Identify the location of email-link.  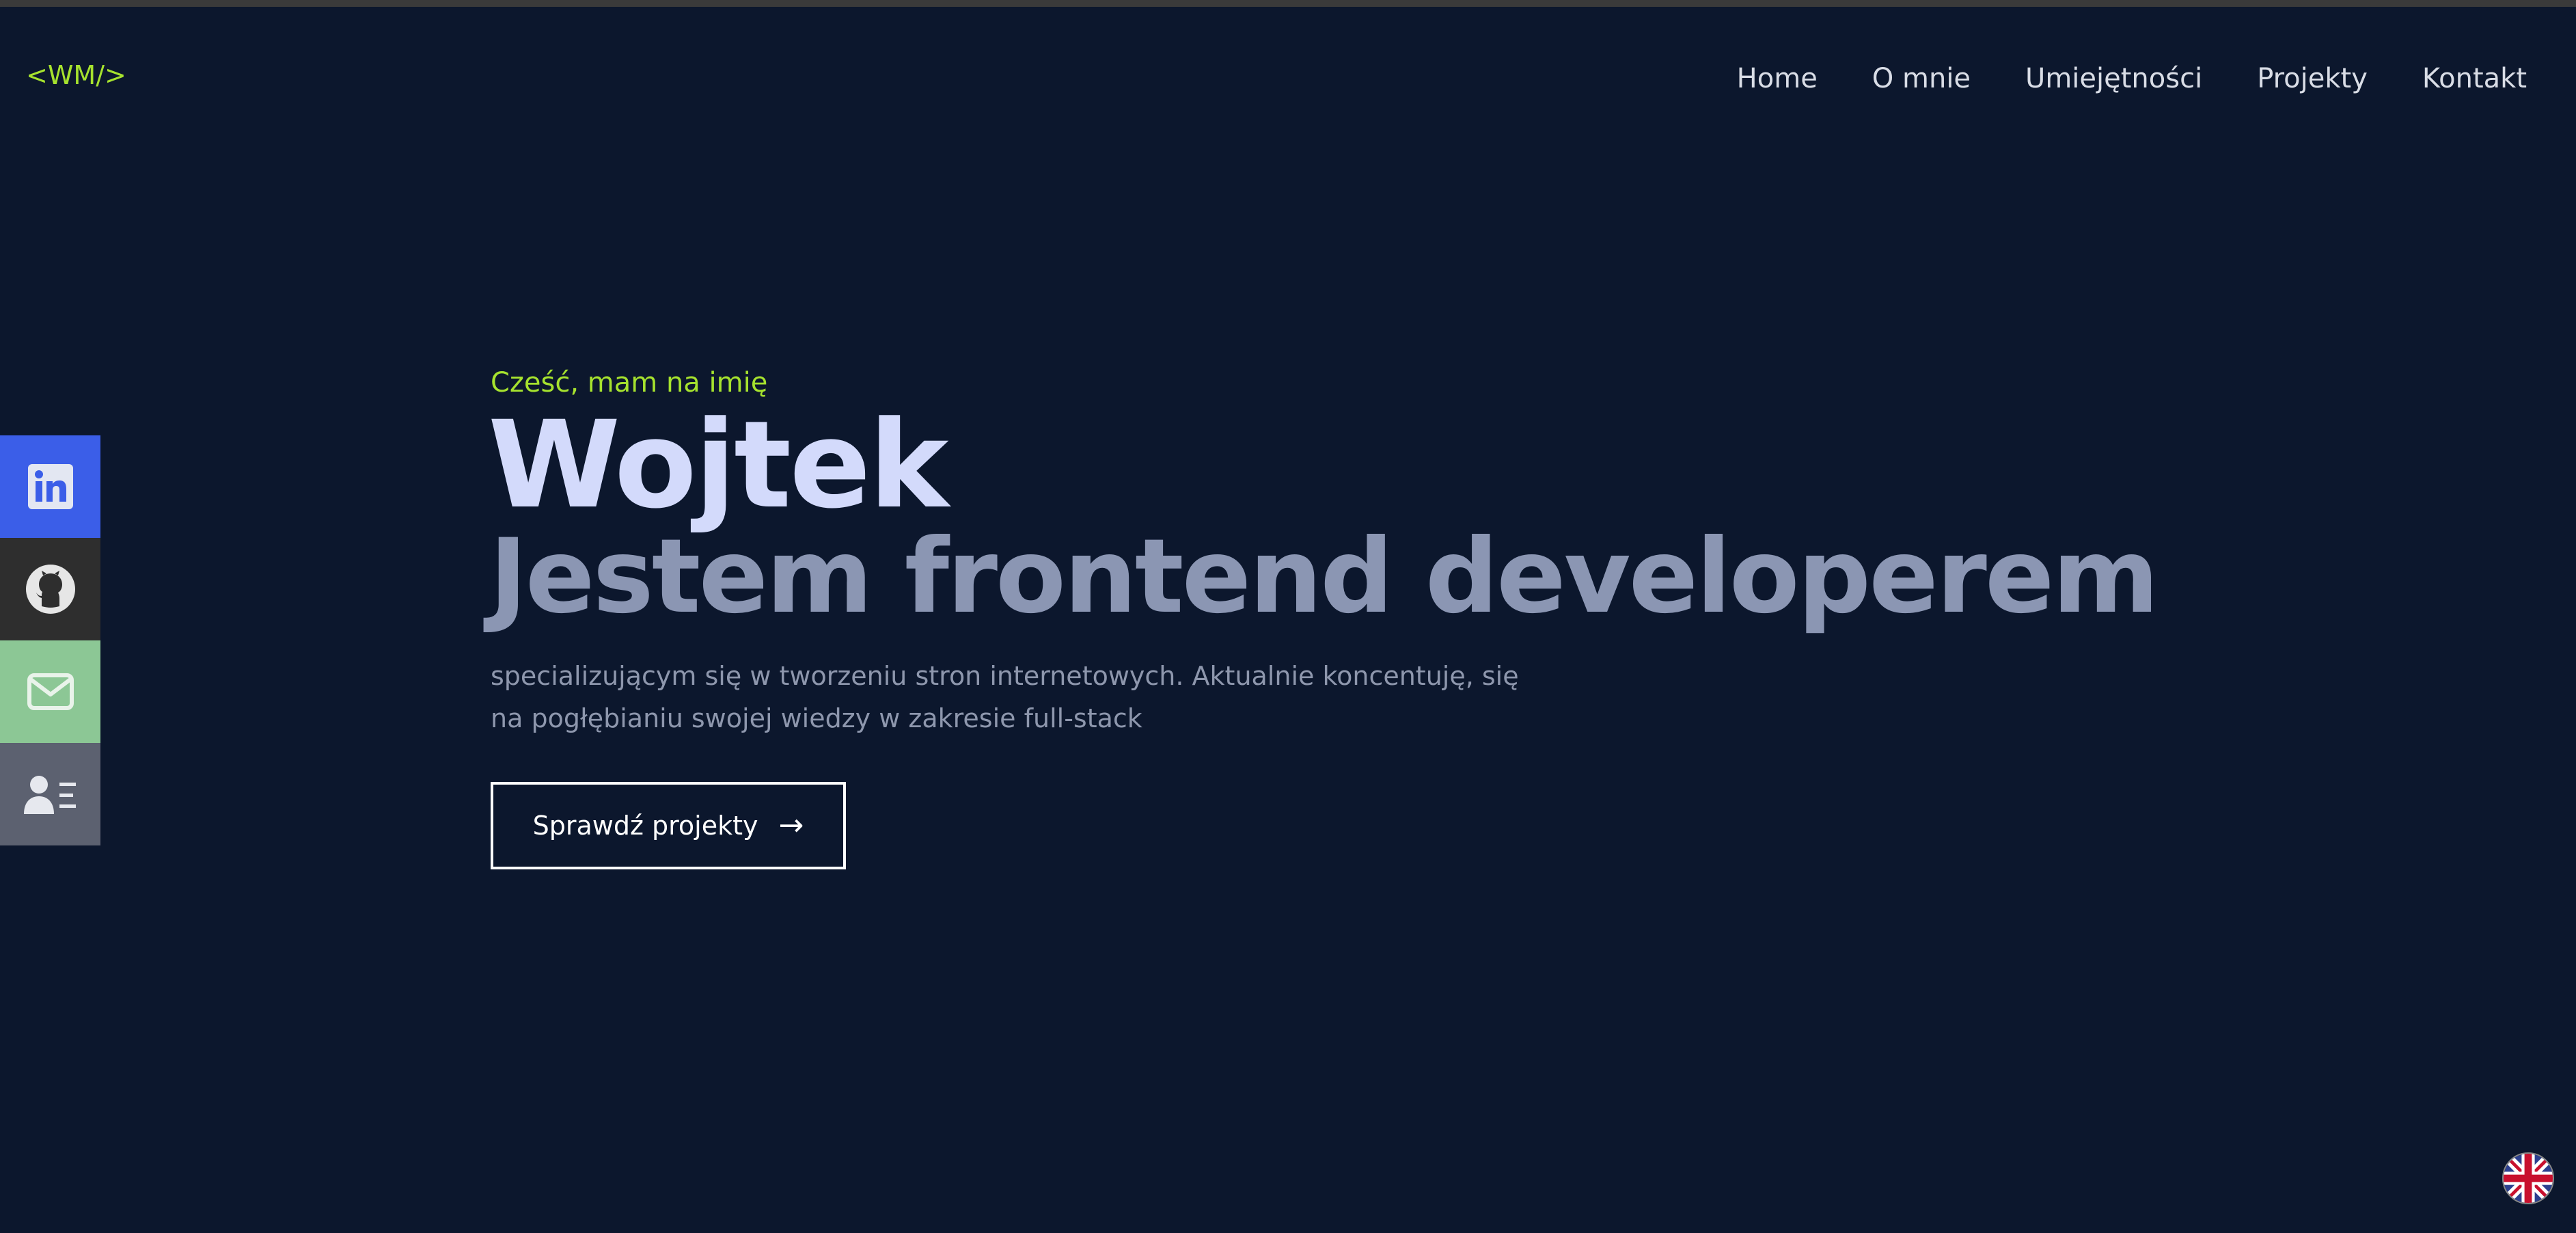
(50, 691).